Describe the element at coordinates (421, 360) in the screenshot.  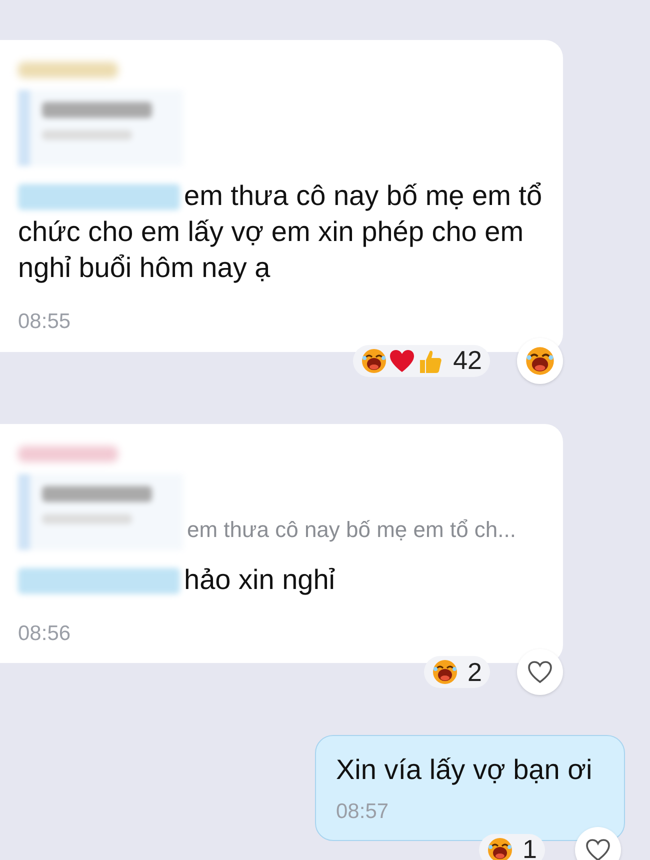
I see `reaction-summary: 42` at that location.